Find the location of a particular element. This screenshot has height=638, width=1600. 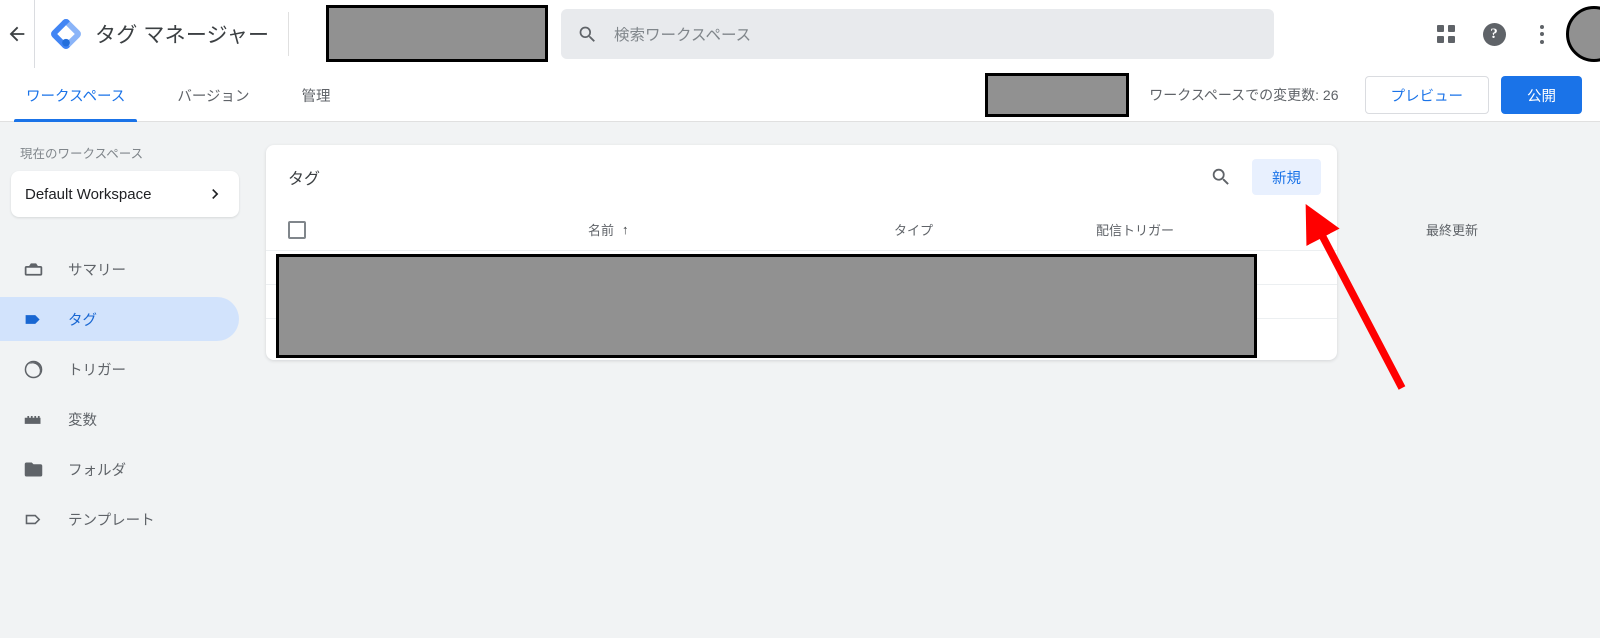

sidebar-item-folders-label: フォルダ is located at coordinates (97, 470).